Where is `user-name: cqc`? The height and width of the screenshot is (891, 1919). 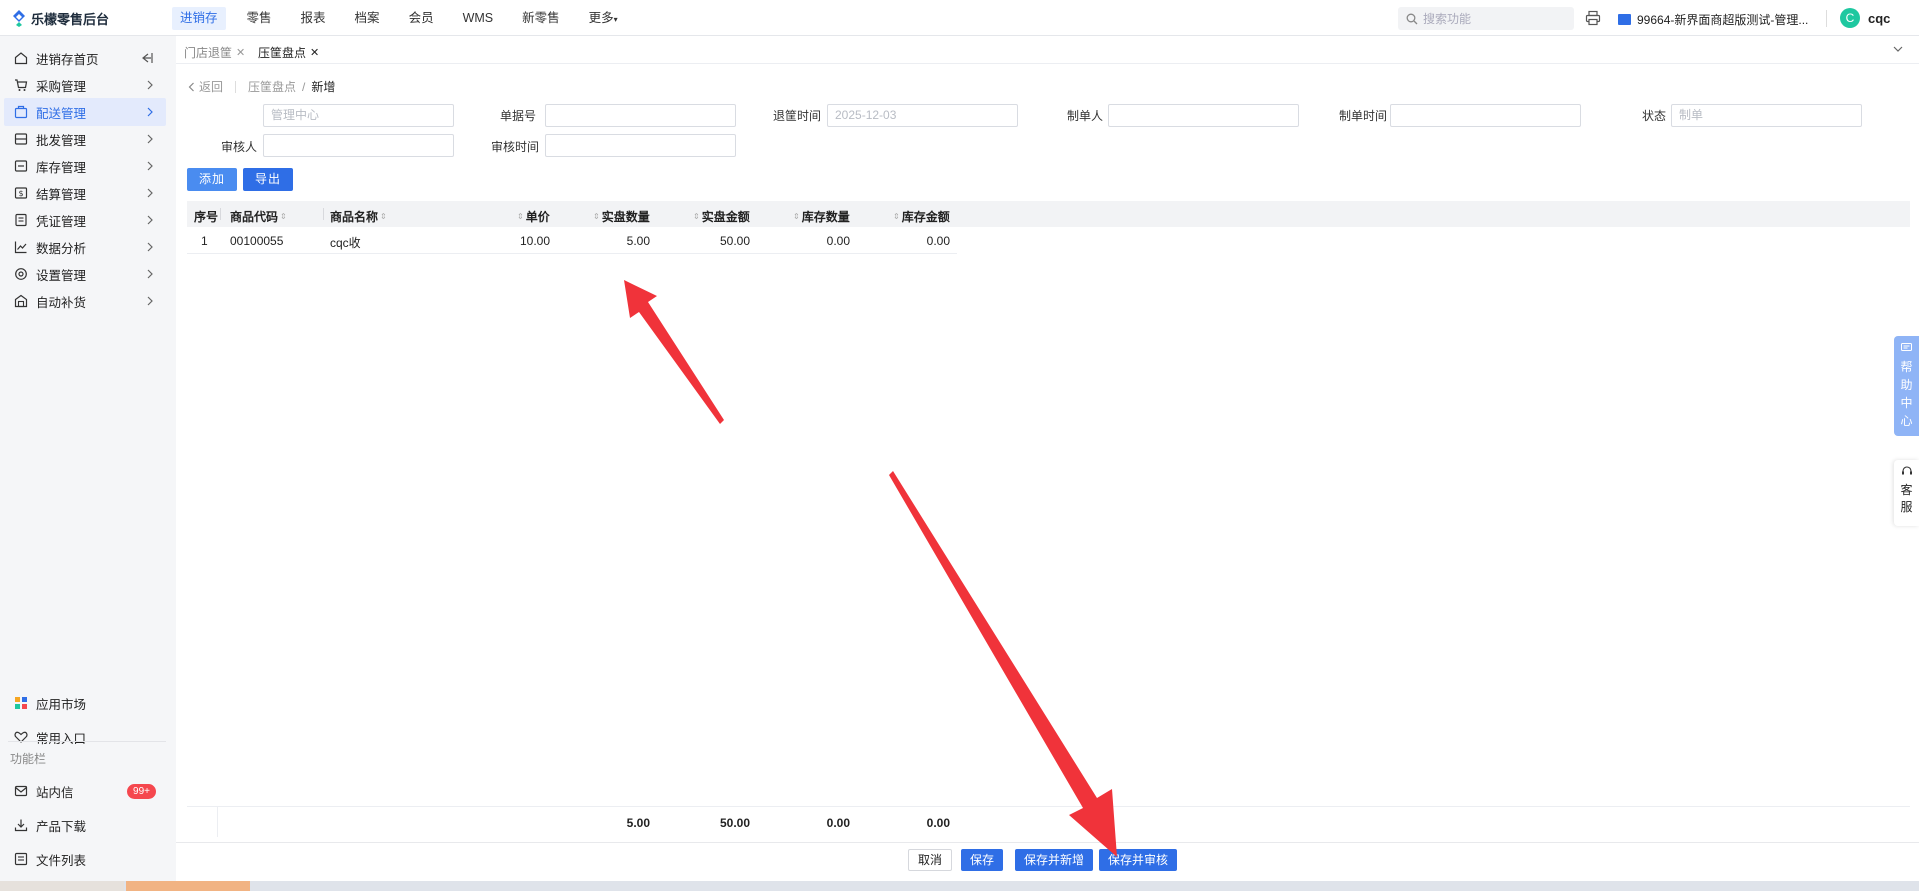
user-name: cqc is located at coordinates (1879, 18).